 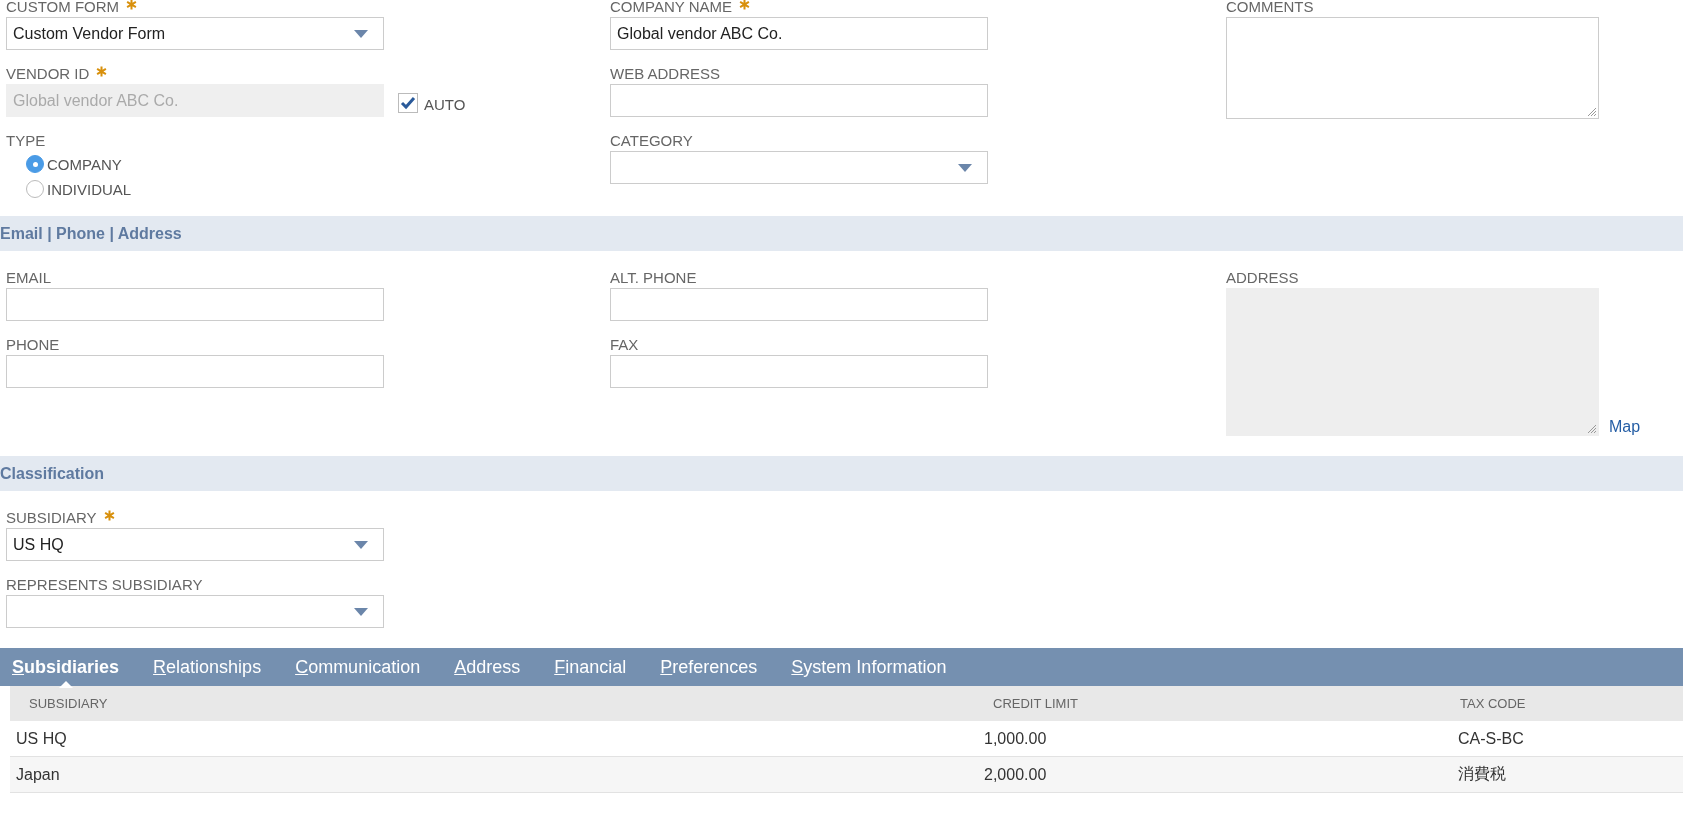 I want to click on resize-grip-icon, so click(x=1592, y=112).